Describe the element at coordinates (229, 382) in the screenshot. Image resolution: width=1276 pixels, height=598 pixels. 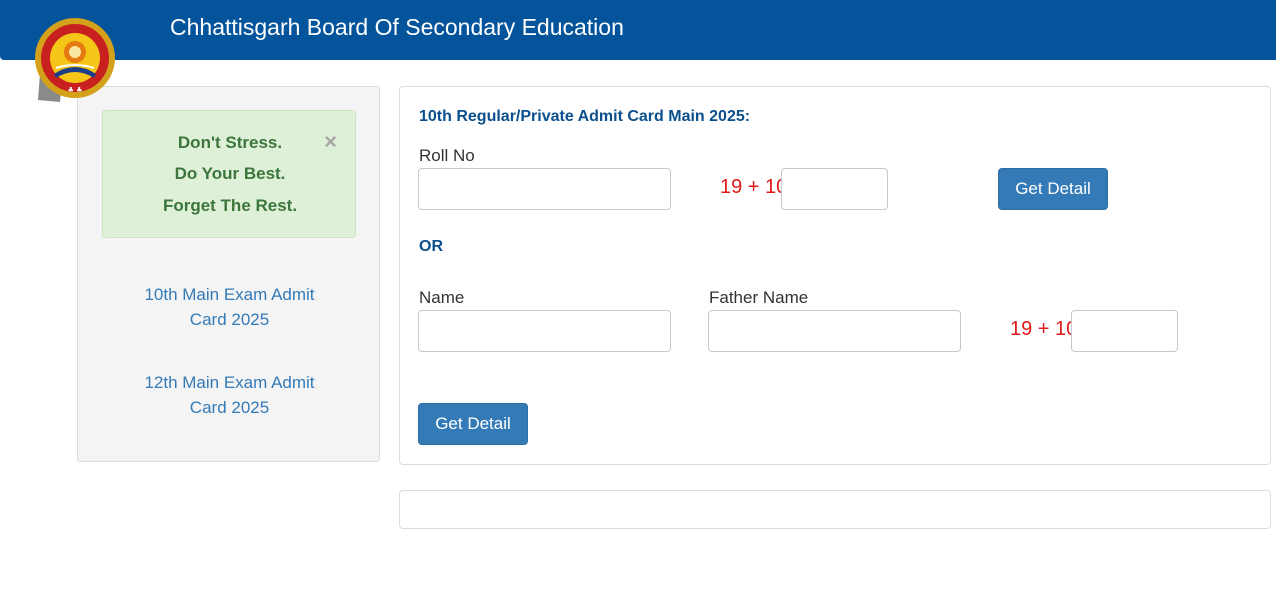
I see `link-line-1: 12th Main Exam Admit` at that location.